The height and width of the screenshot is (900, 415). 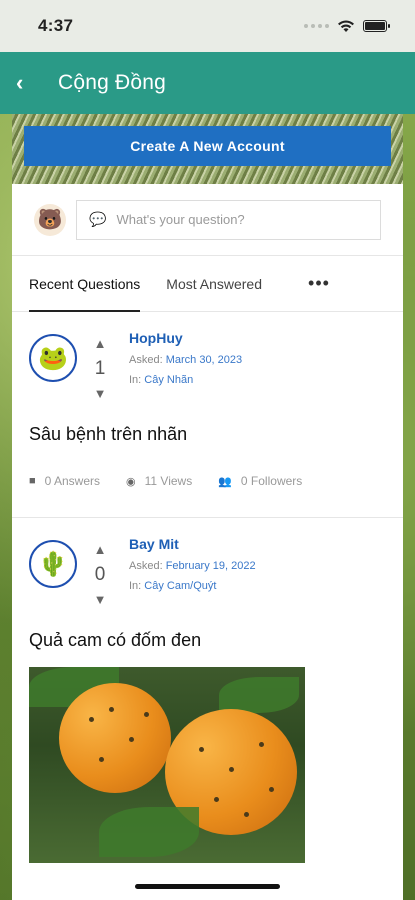 I want to click on users-icon: 👥, so click(x=225, y=481).